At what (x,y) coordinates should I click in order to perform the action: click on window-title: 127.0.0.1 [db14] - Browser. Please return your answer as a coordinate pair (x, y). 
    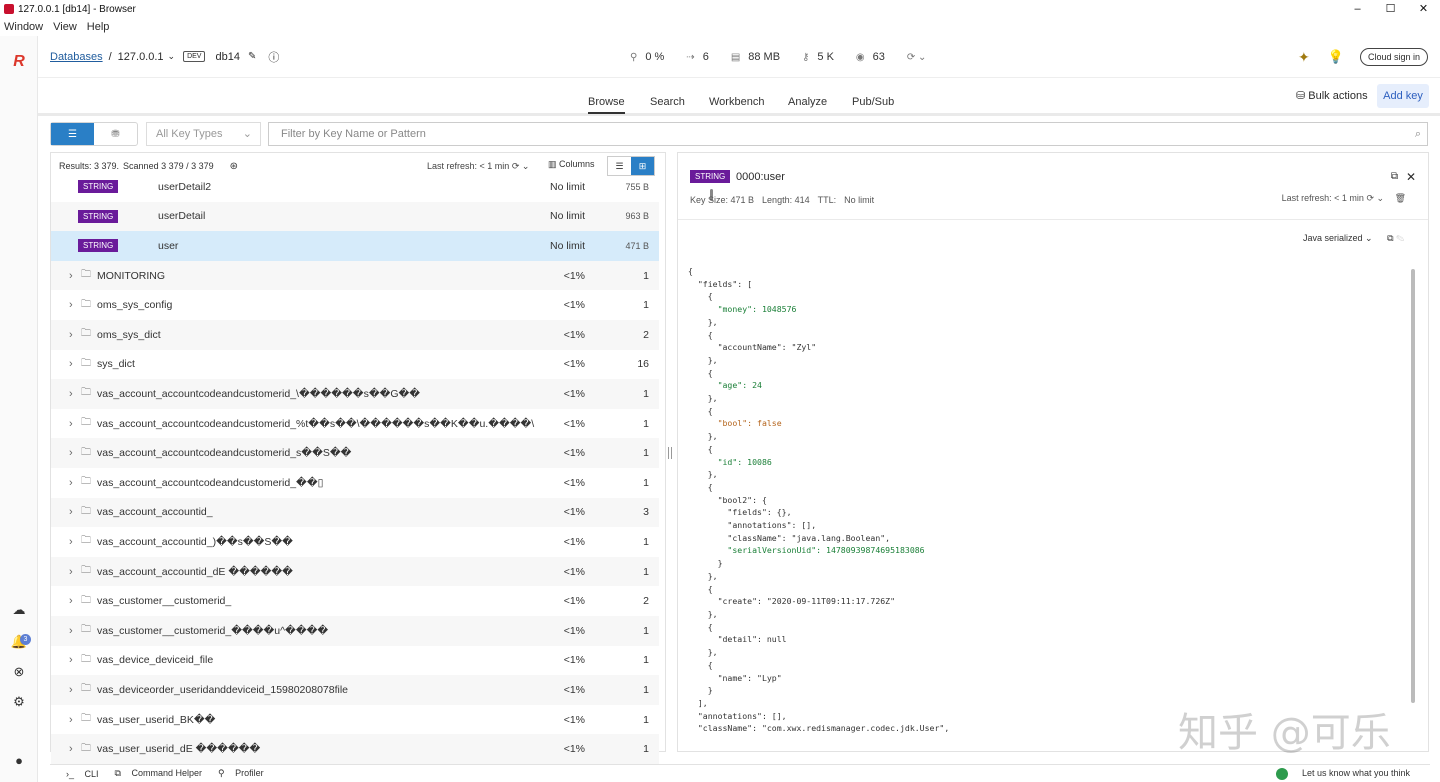
    Looking at the image, I should click on (77, 9).